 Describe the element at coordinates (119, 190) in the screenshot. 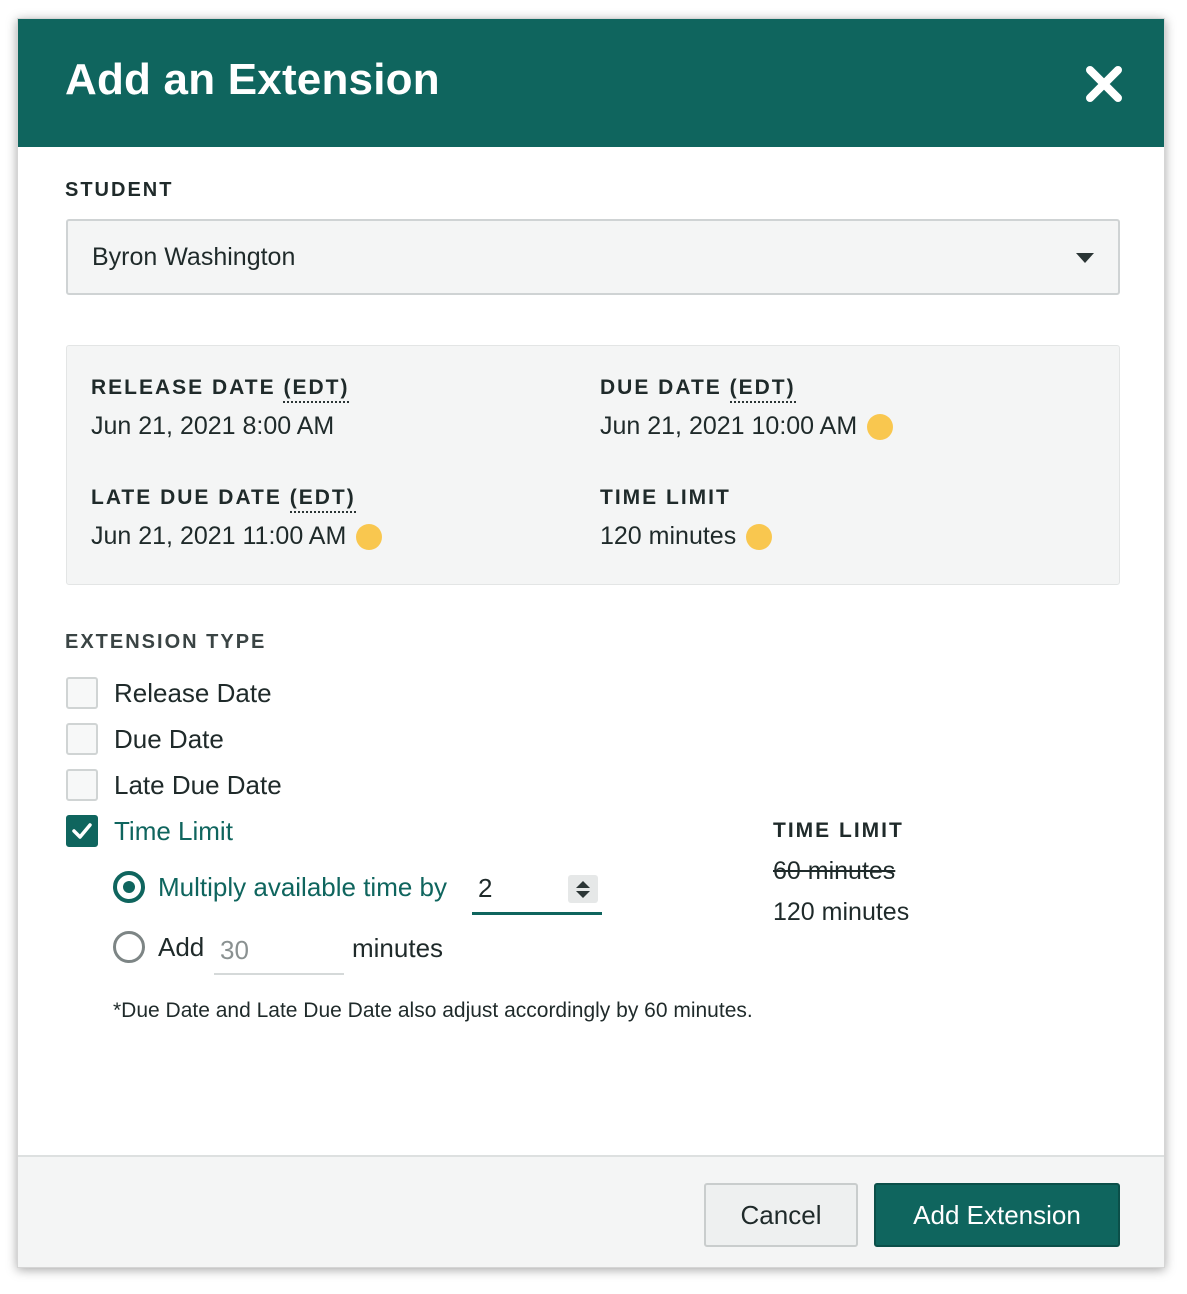

I see `student-label: STUDENT` at that location.